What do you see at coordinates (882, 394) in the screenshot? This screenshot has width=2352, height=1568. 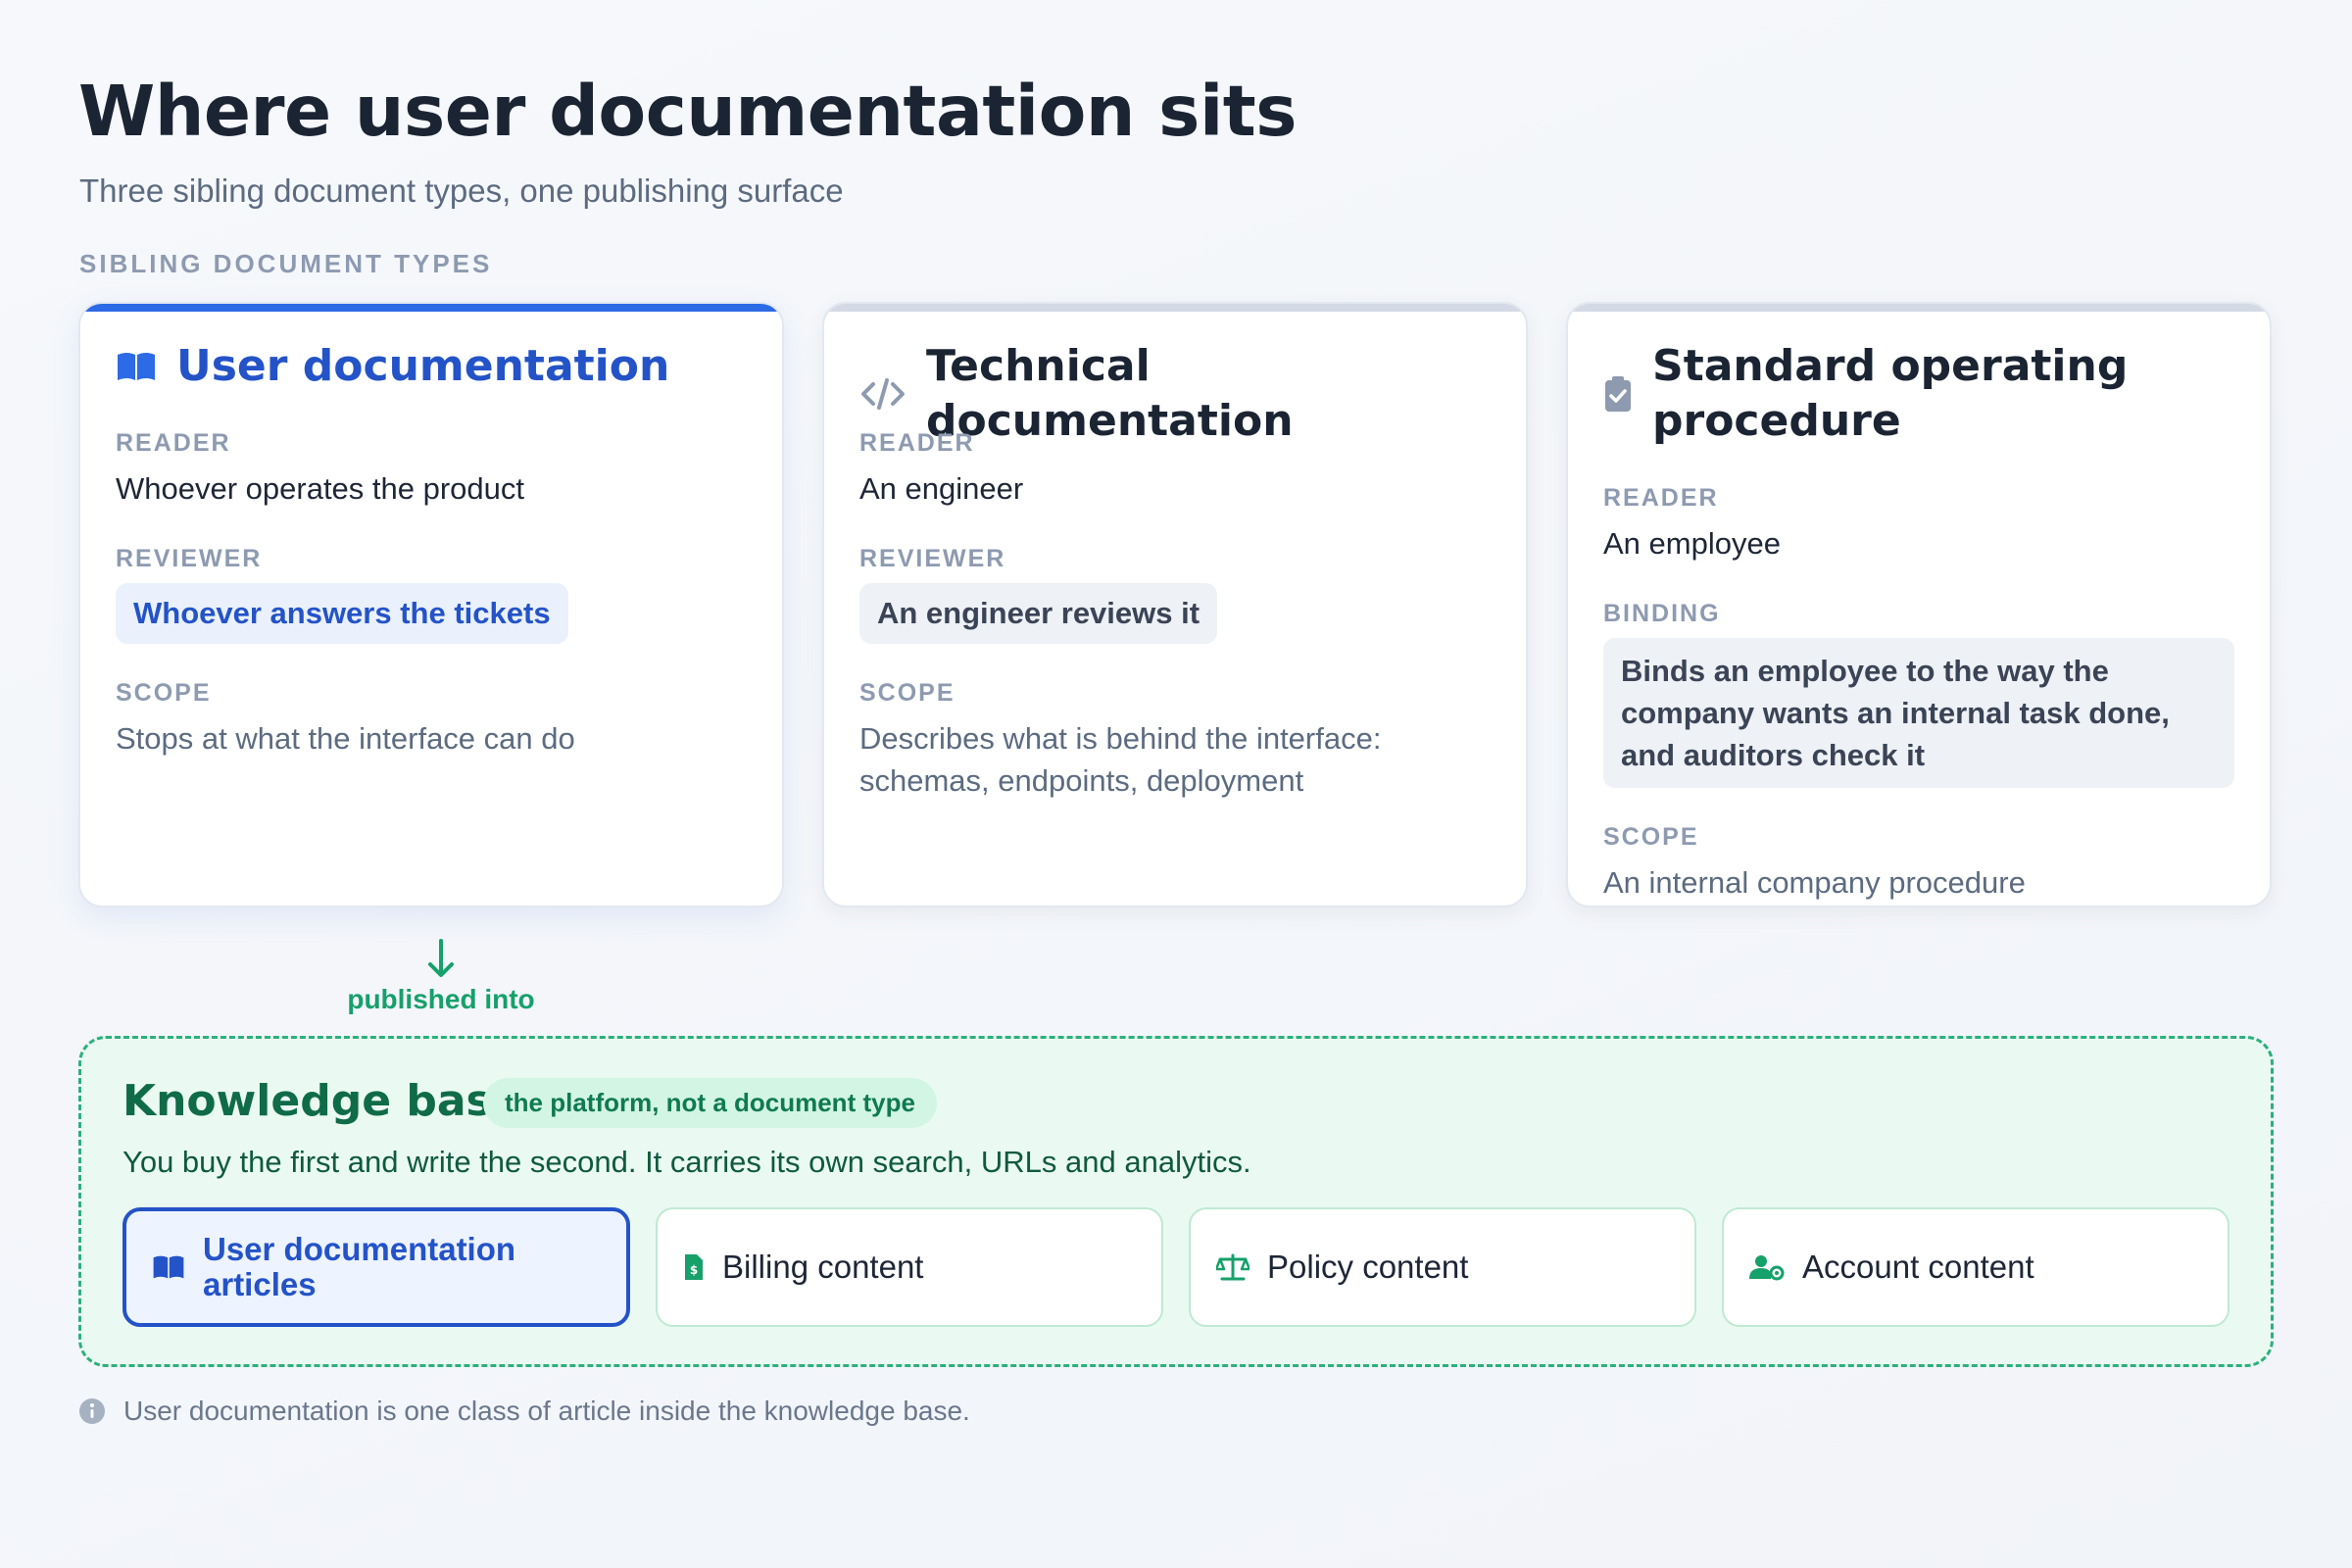 I see `code-icon` at bounding box center [882, 394].